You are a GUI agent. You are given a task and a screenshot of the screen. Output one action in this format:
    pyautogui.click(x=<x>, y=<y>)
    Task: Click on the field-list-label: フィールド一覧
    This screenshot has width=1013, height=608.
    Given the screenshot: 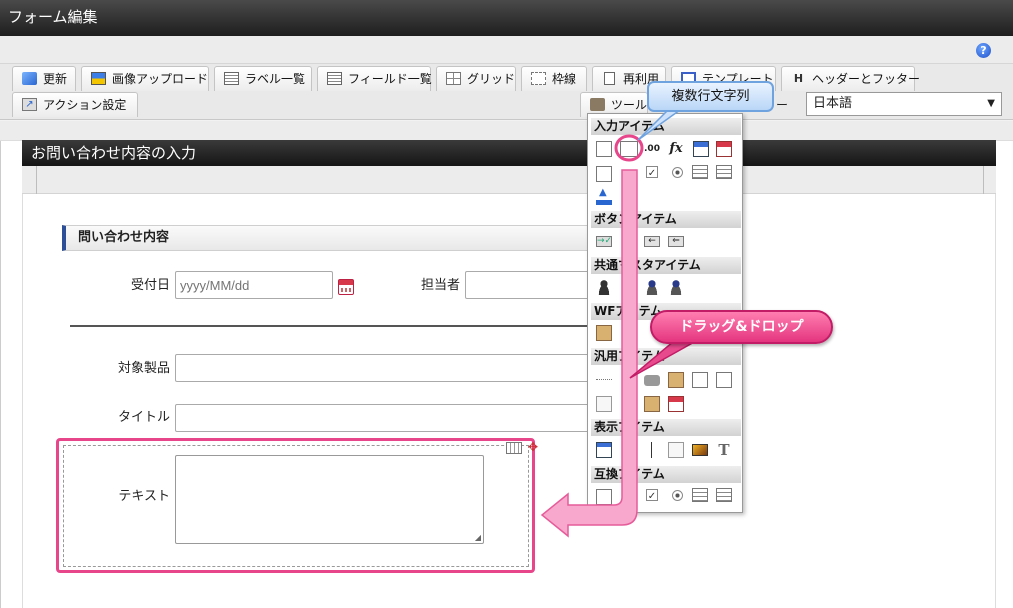 What is the action you would take?
    pyautogui.click(x=390, y=79)
    